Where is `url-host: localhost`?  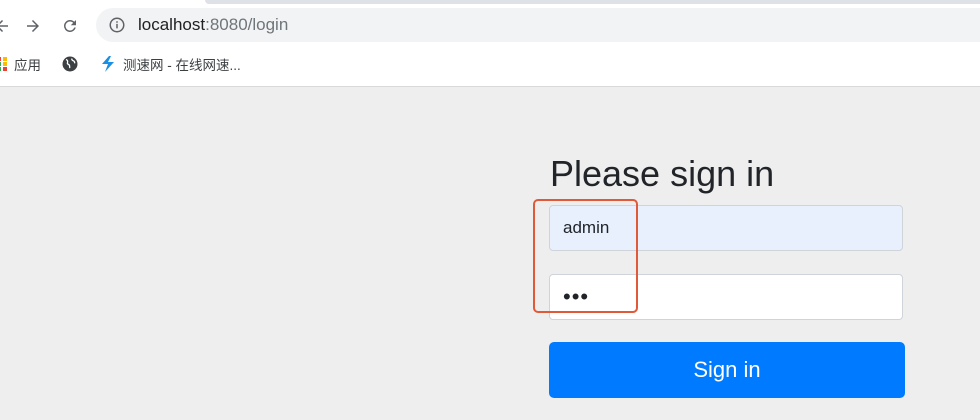 url-host: localhost is located at coordinates (172, 24).